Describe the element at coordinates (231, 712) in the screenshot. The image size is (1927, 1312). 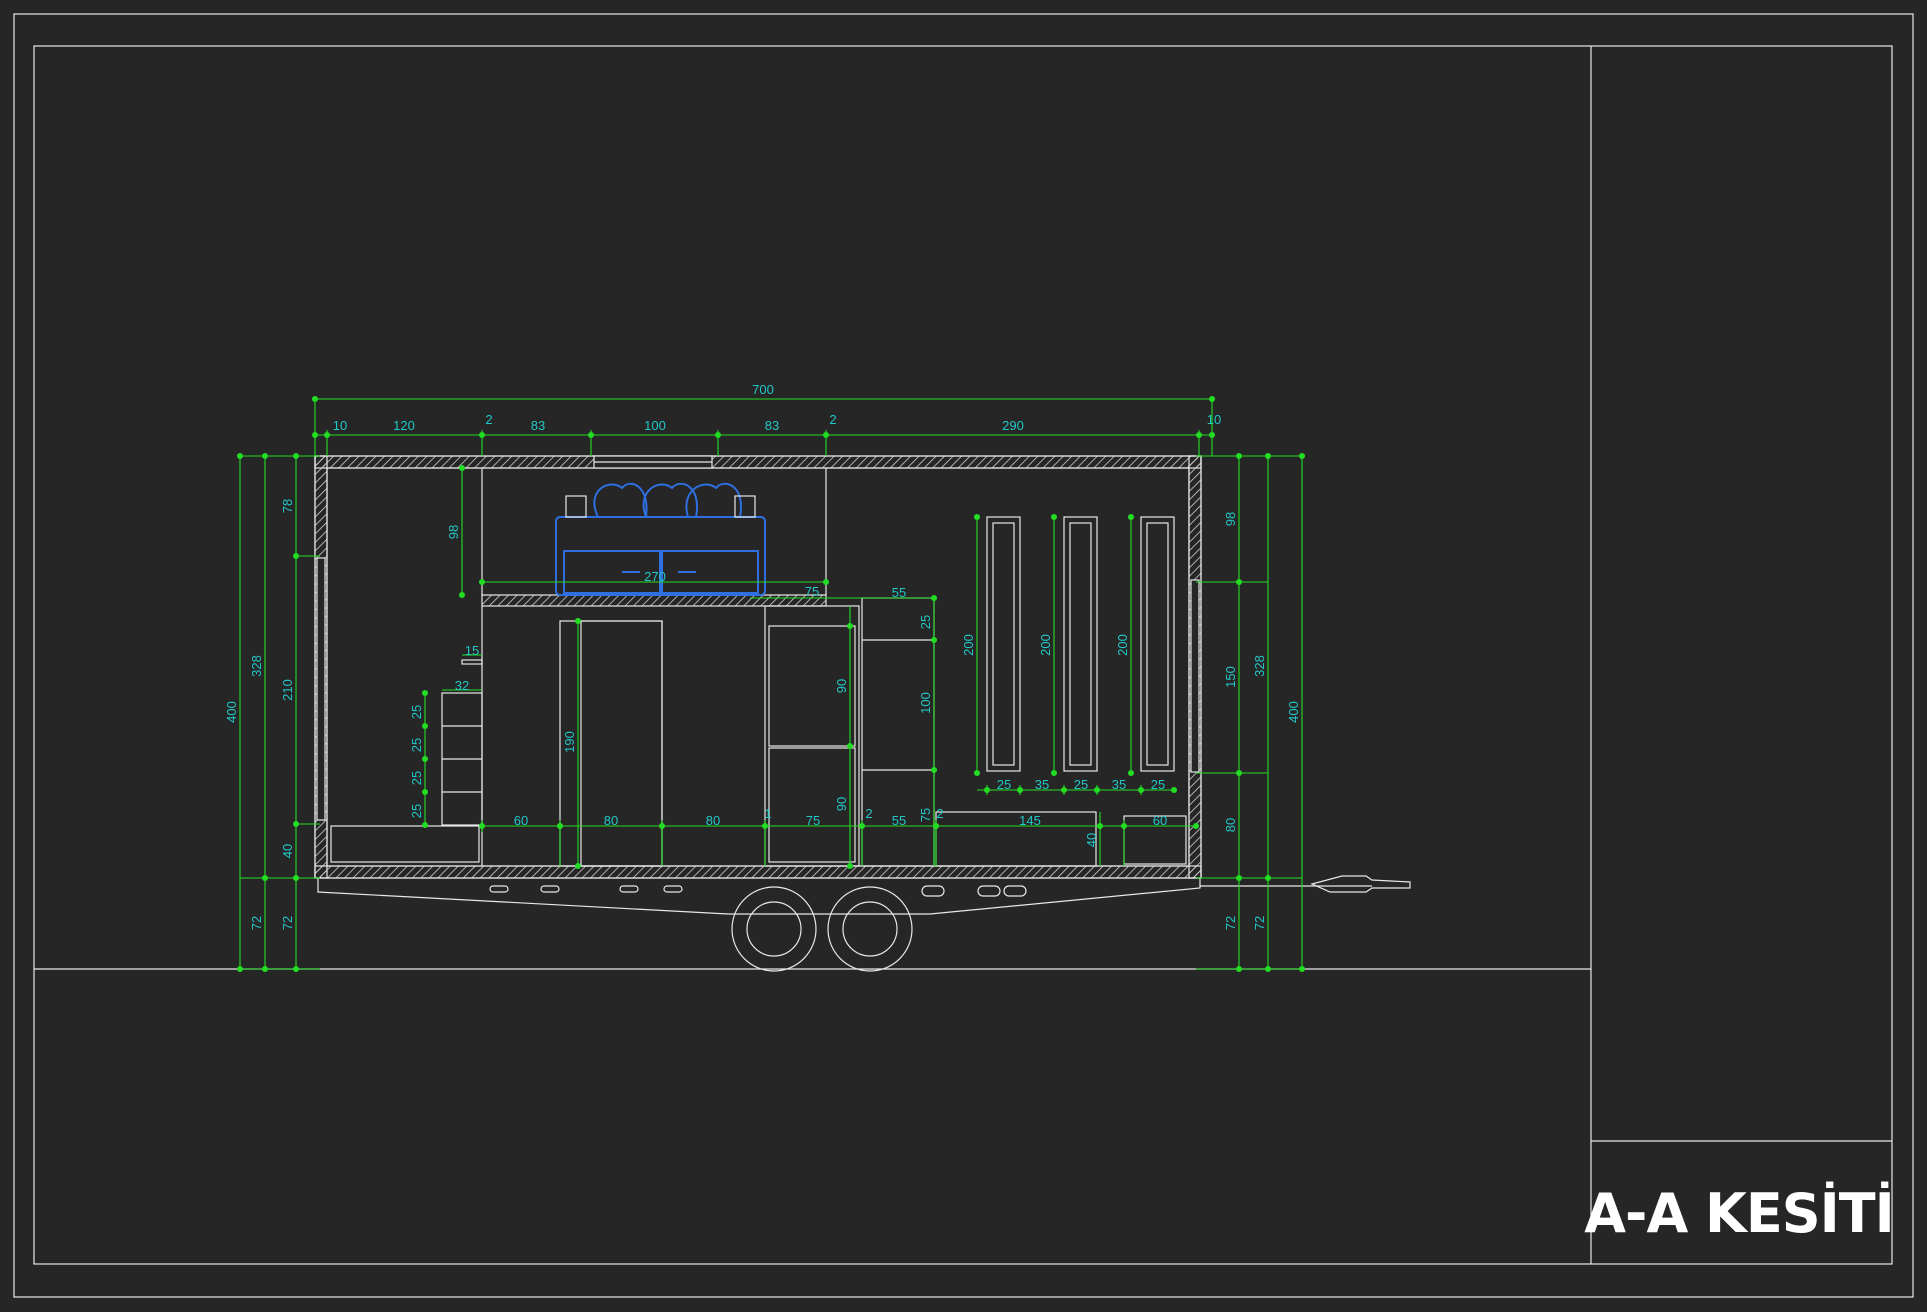
I see `dim-left-outer: 400` at that location.